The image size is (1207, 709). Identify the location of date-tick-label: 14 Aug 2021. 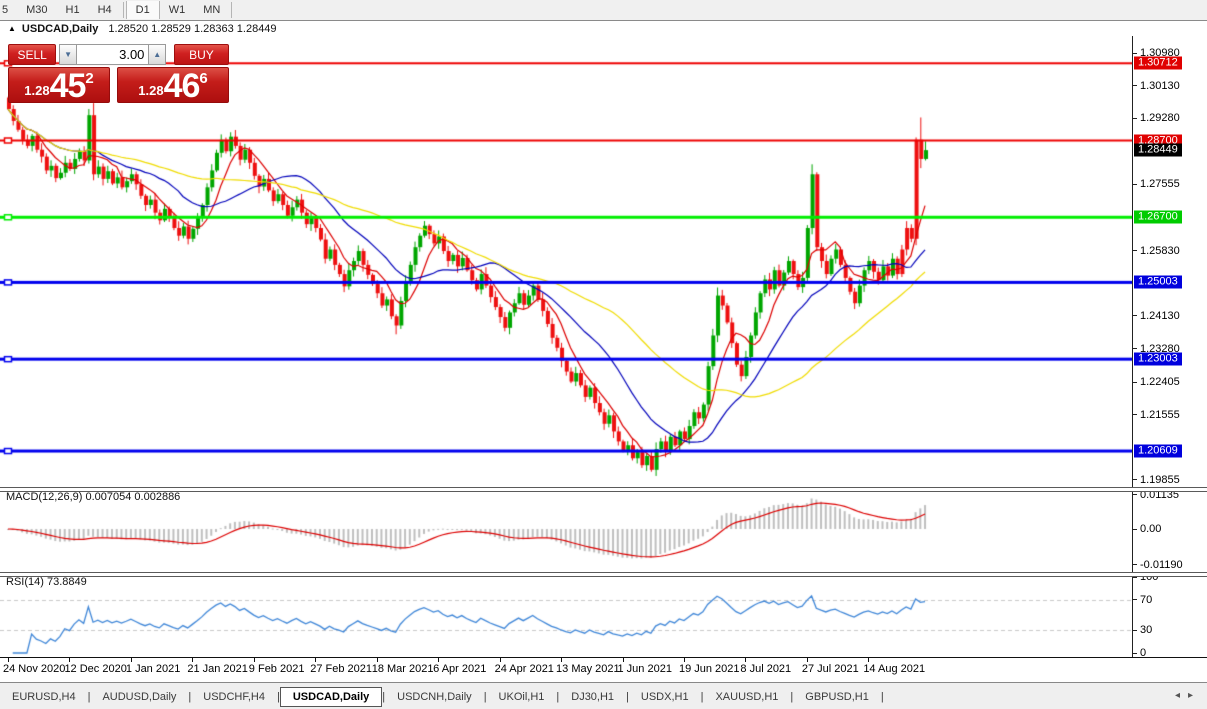
(894, 669).